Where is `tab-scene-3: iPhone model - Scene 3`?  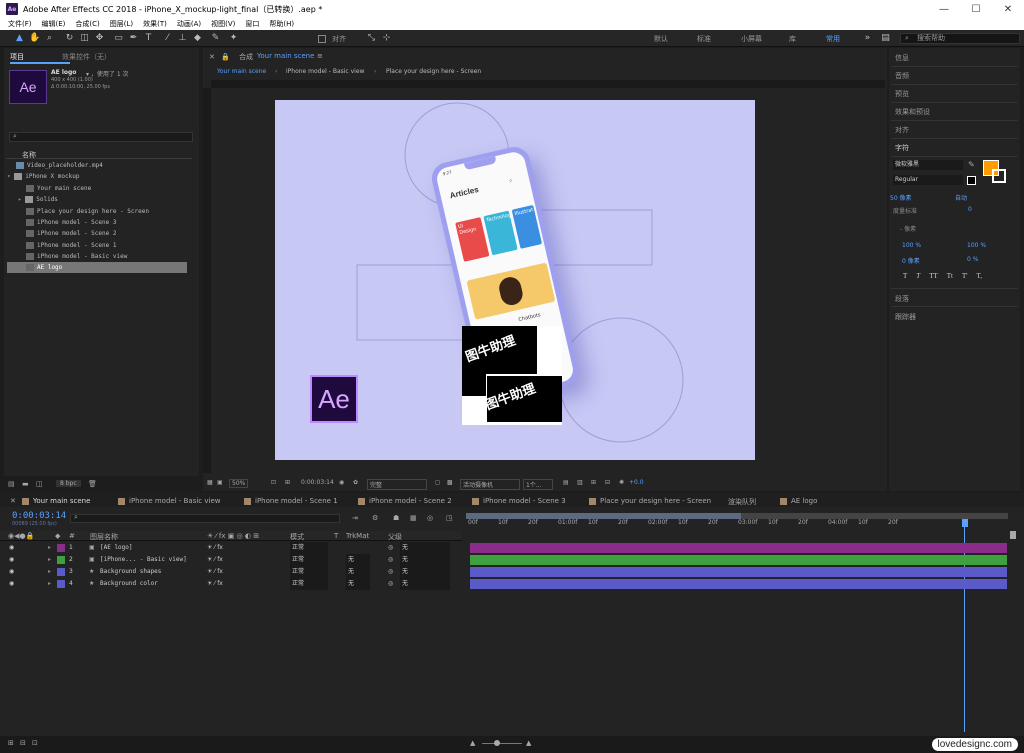 tab-scene-3: iPhone model - Scene 3 is located at coordinates (519, 501).